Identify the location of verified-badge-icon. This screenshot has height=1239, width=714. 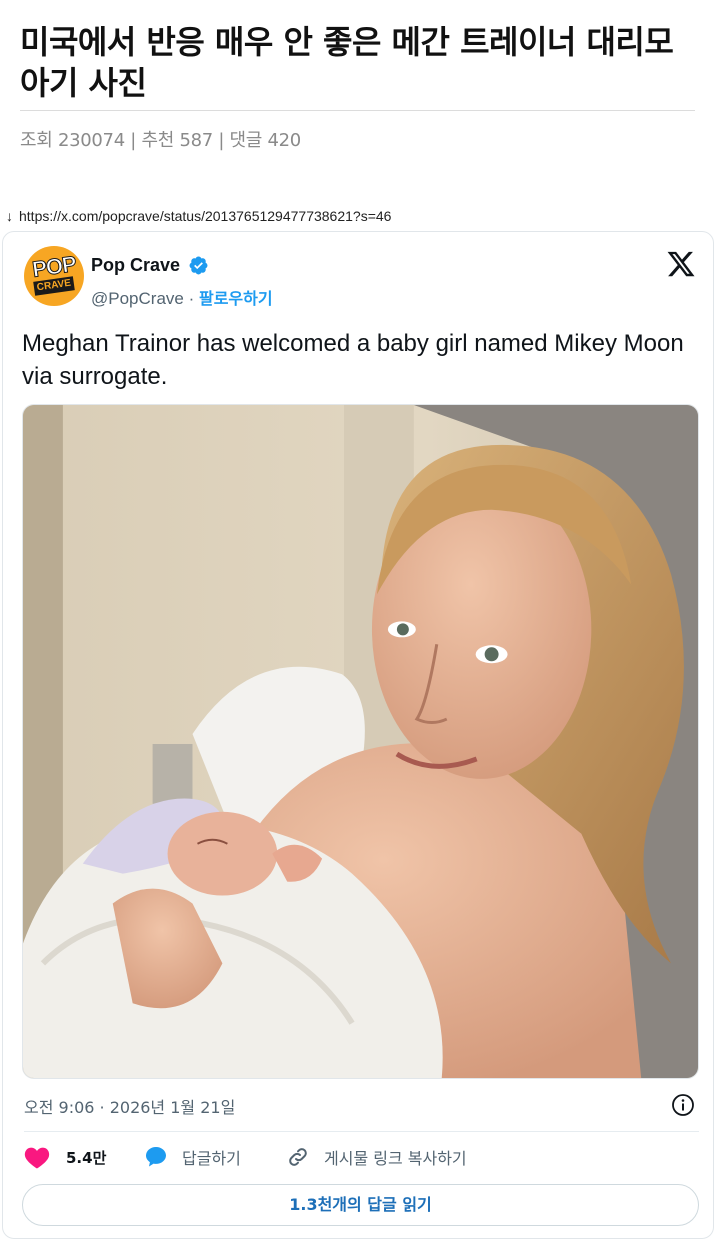
(198, 265).